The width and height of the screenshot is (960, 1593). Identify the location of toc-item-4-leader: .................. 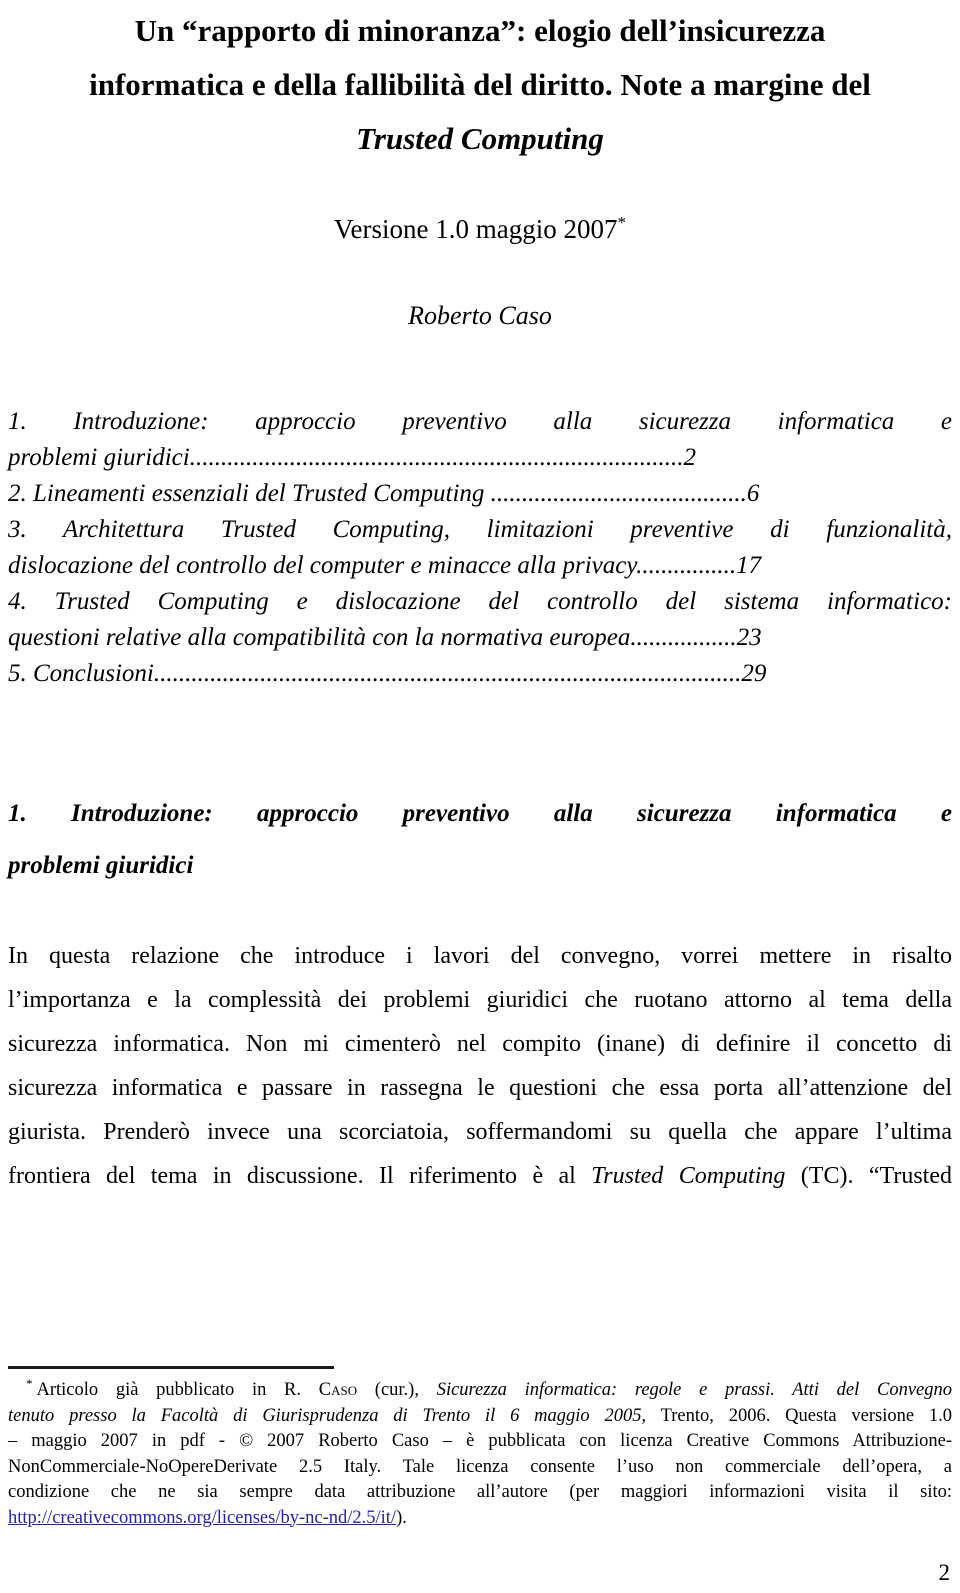
(683, 637).